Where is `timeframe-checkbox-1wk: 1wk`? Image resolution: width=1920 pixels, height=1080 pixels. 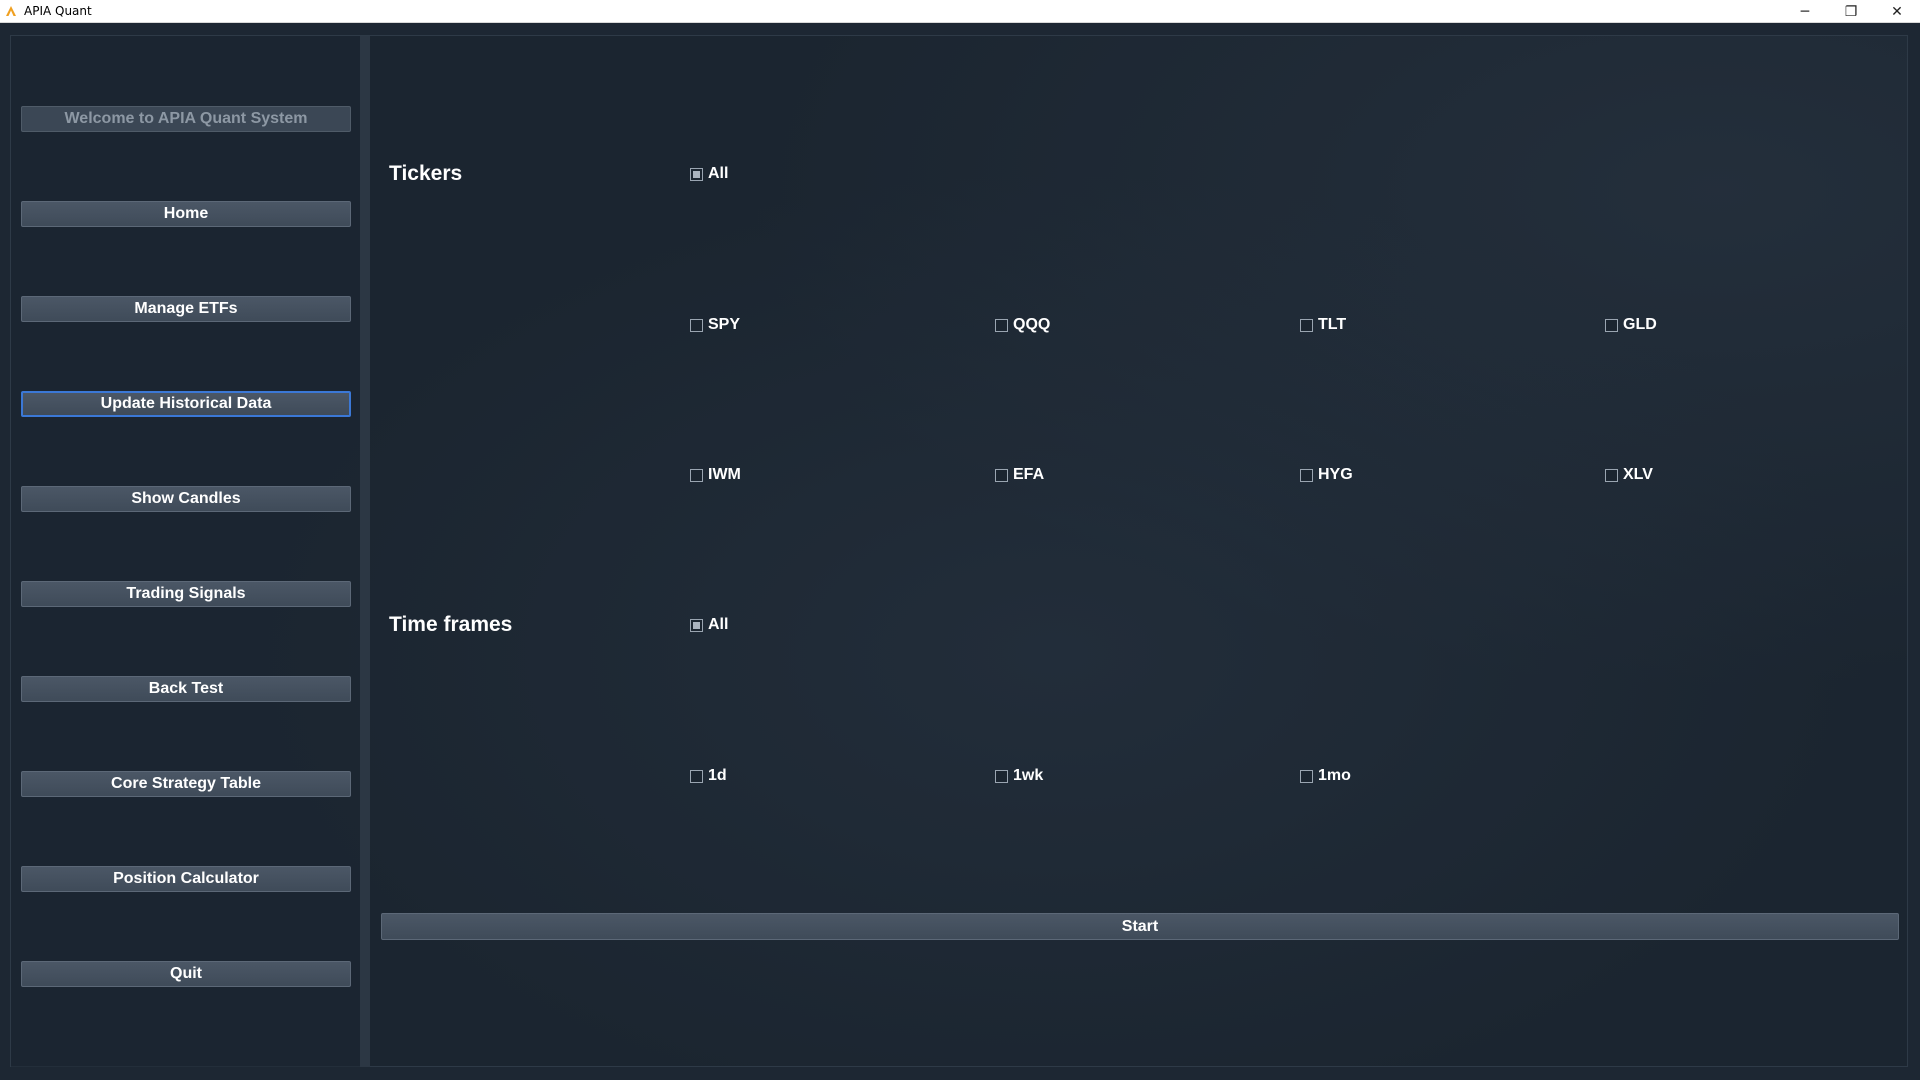
timeframe-checkbox-1wk: 1wk is located at coordinates (1019, 776).